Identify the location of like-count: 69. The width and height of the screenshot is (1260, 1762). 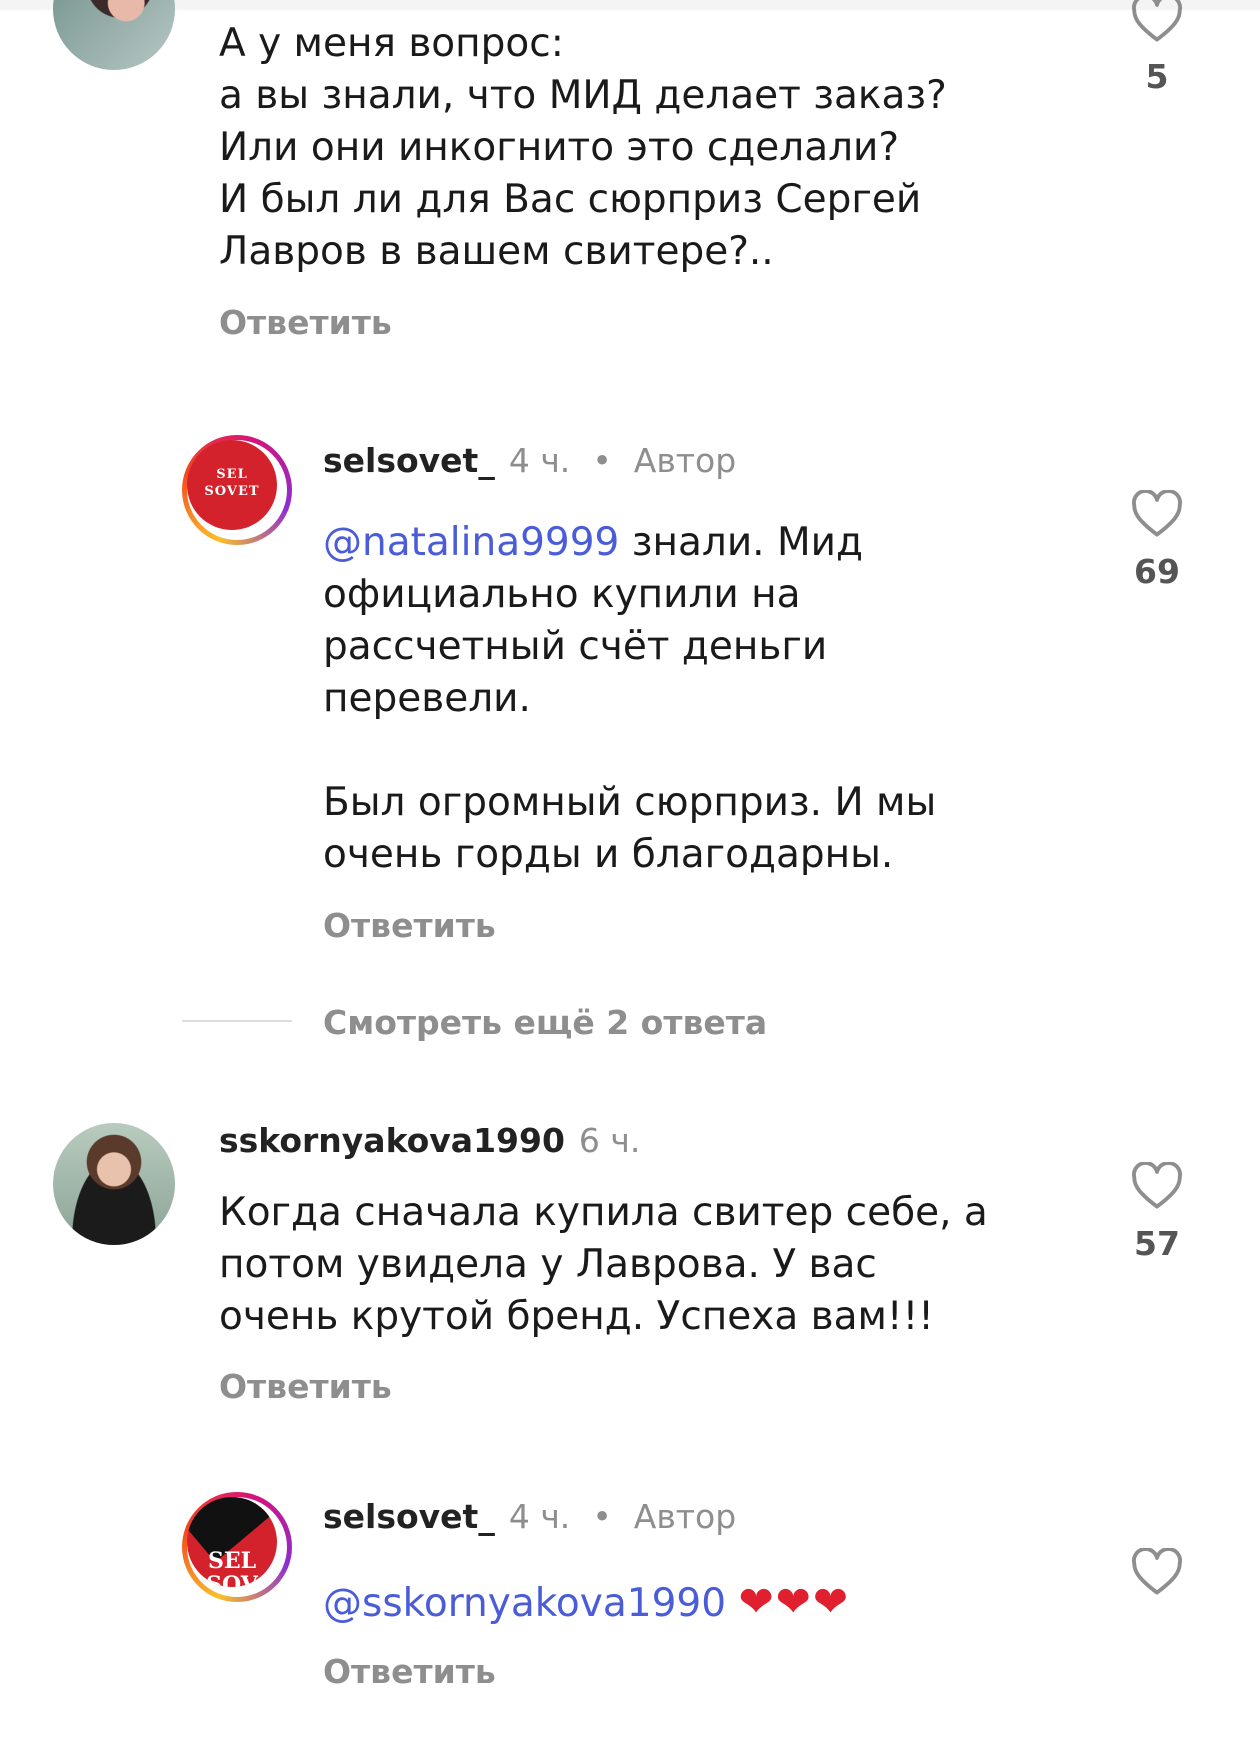
(1157, 571).